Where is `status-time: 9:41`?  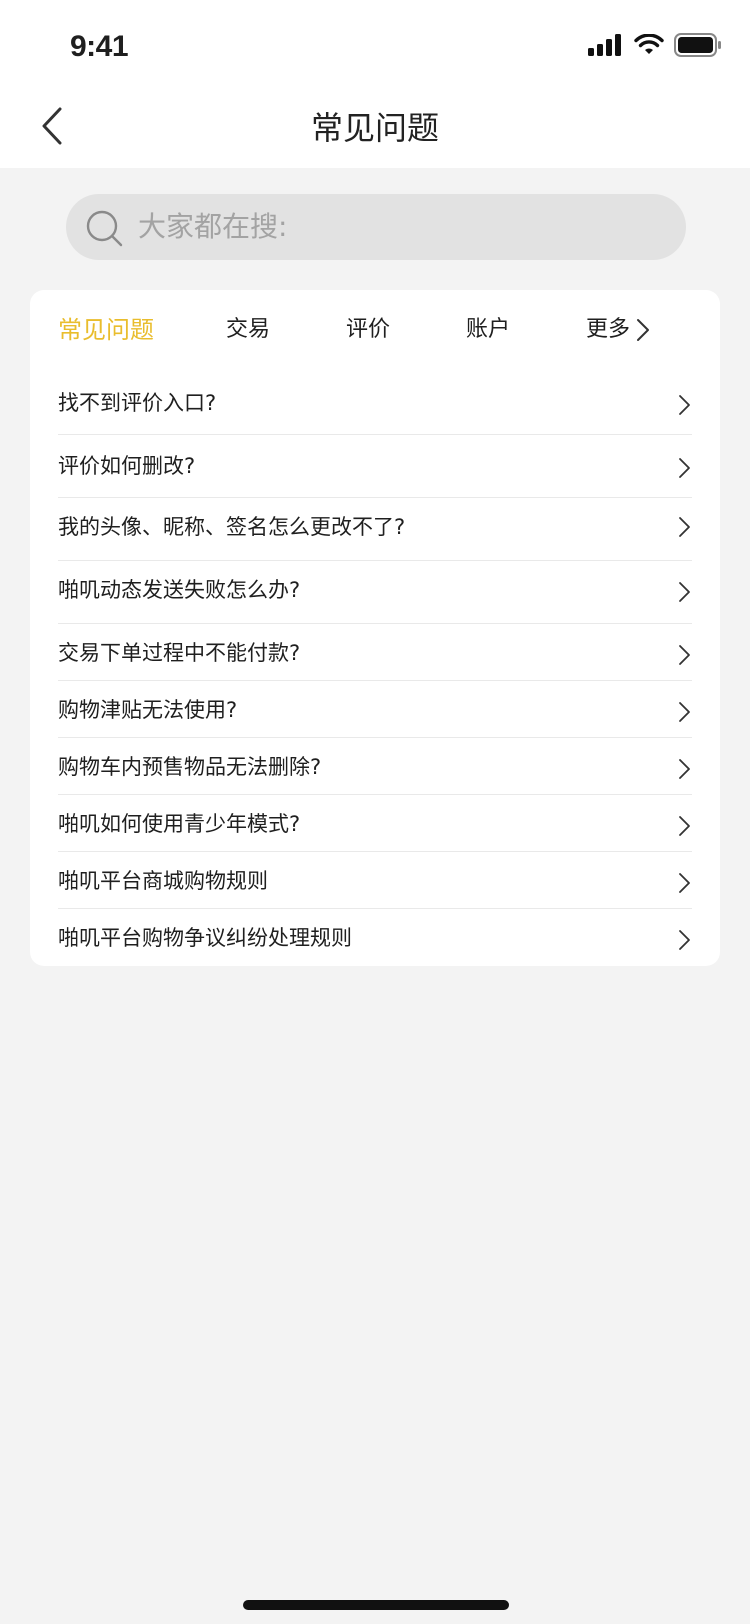 status-time: 9:41 is located at coordinates (99, 46).